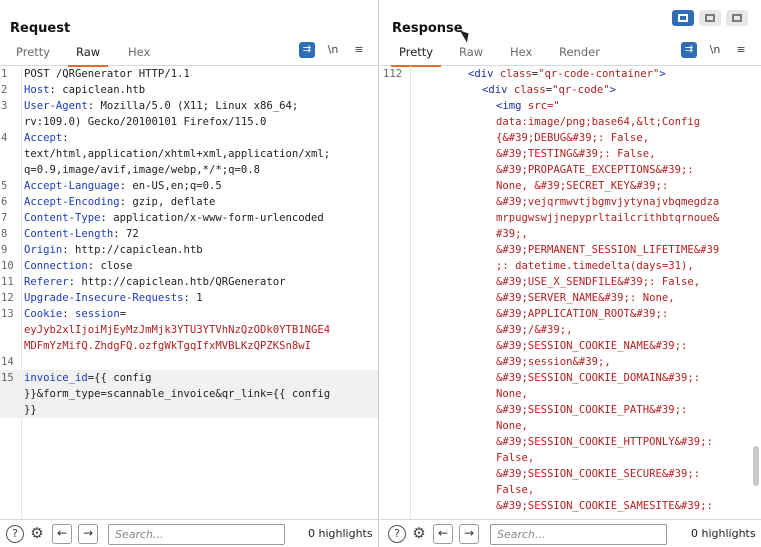 This screenshot has height=547, width=761. Describe the element at coordinates (110, 266) in the screenshot. I see `code-token: : close` at that location.